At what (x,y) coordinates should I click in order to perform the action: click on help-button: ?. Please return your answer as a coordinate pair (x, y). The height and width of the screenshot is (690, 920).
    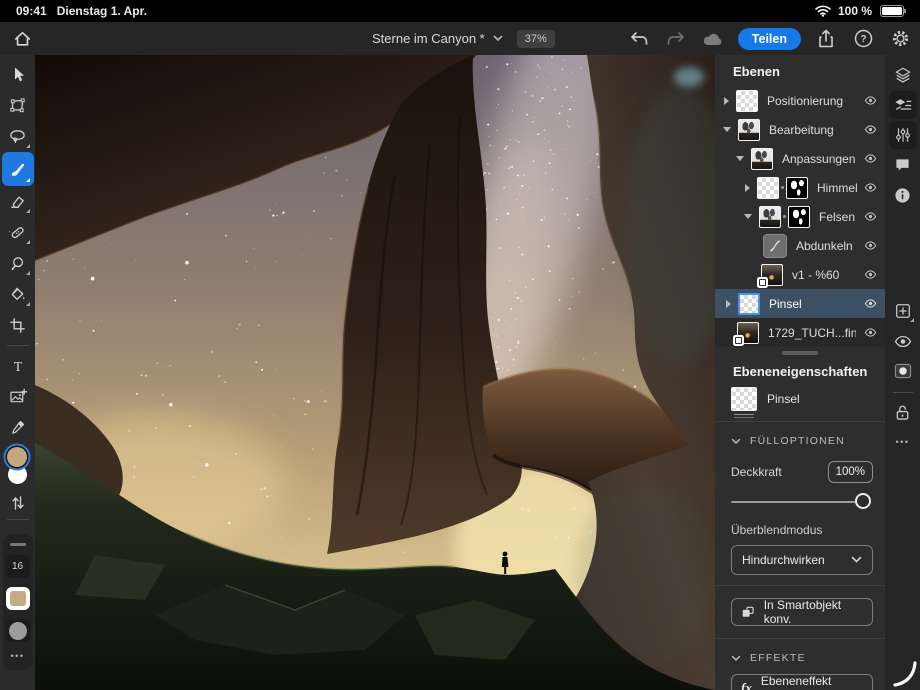
    Looking at the image, I should click on (863, 39).